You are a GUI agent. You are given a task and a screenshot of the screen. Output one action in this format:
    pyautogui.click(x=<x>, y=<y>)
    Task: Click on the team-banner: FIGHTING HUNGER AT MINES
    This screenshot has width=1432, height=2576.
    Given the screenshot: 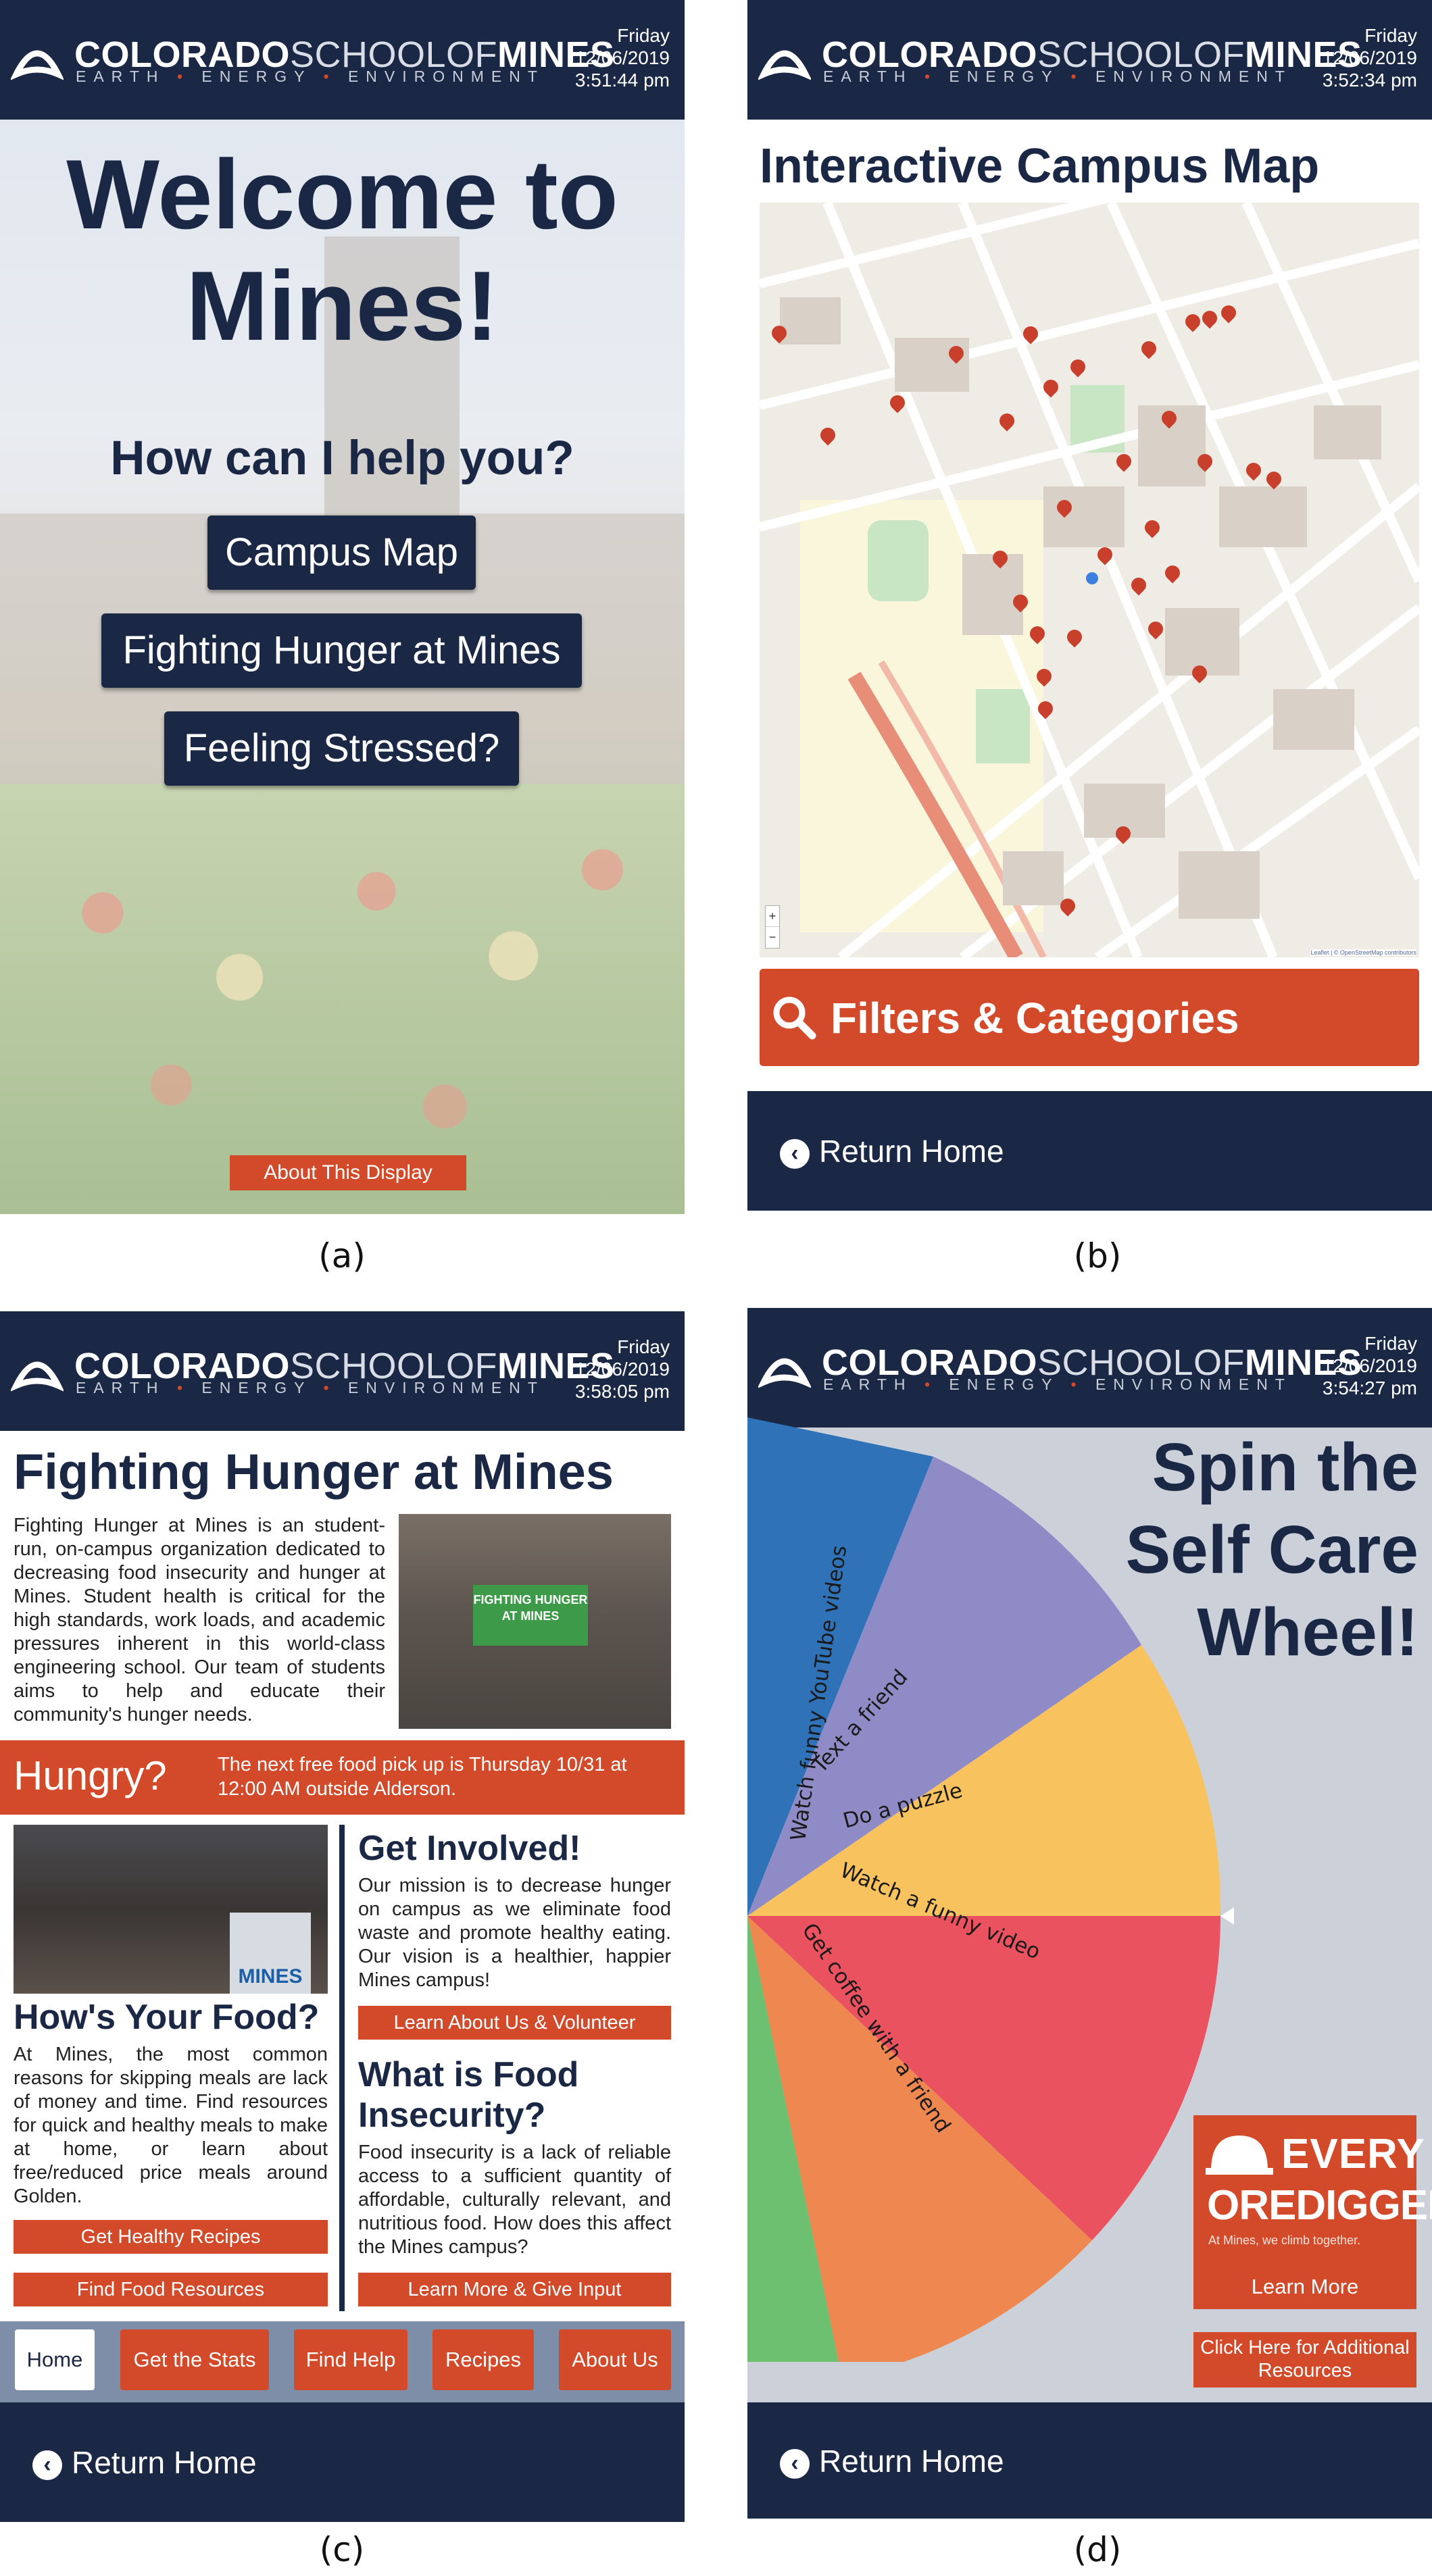 What is the action you would take?
    pyautogui.click(x=530, y=1615)
    